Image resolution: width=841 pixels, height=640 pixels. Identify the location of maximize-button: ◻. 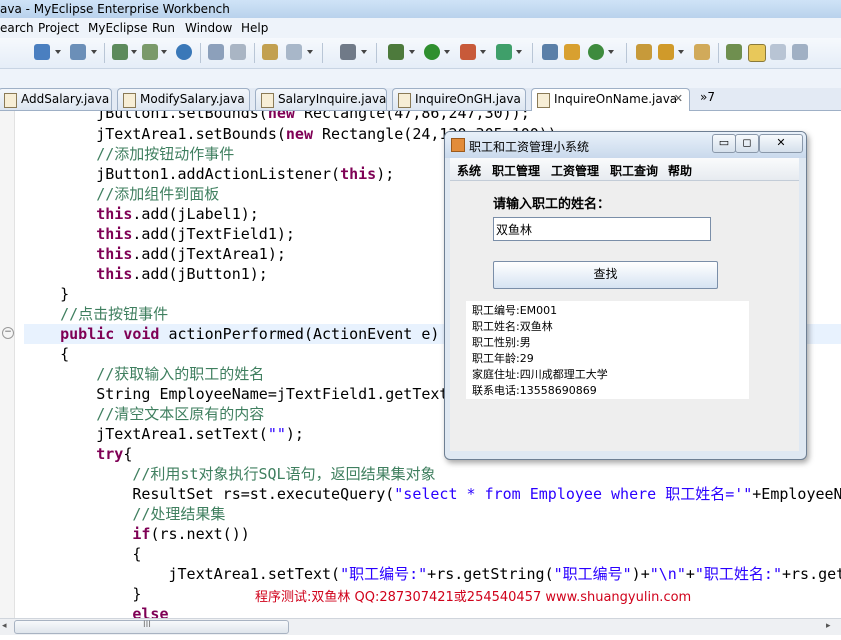
(747, 143).